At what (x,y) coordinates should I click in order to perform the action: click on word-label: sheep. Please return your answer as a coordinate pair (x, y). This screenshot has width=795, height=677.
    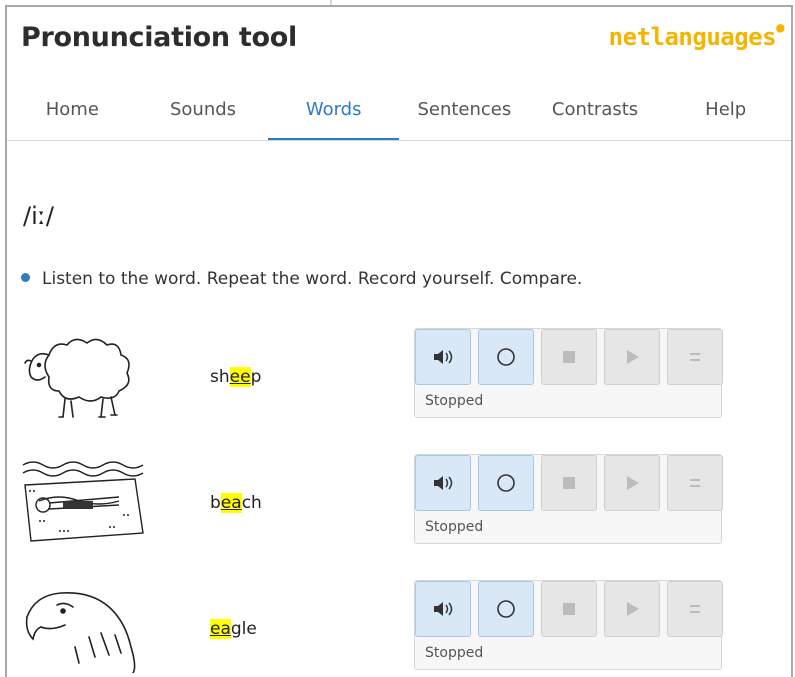
    Looking at the image, I should click on (235, 377).